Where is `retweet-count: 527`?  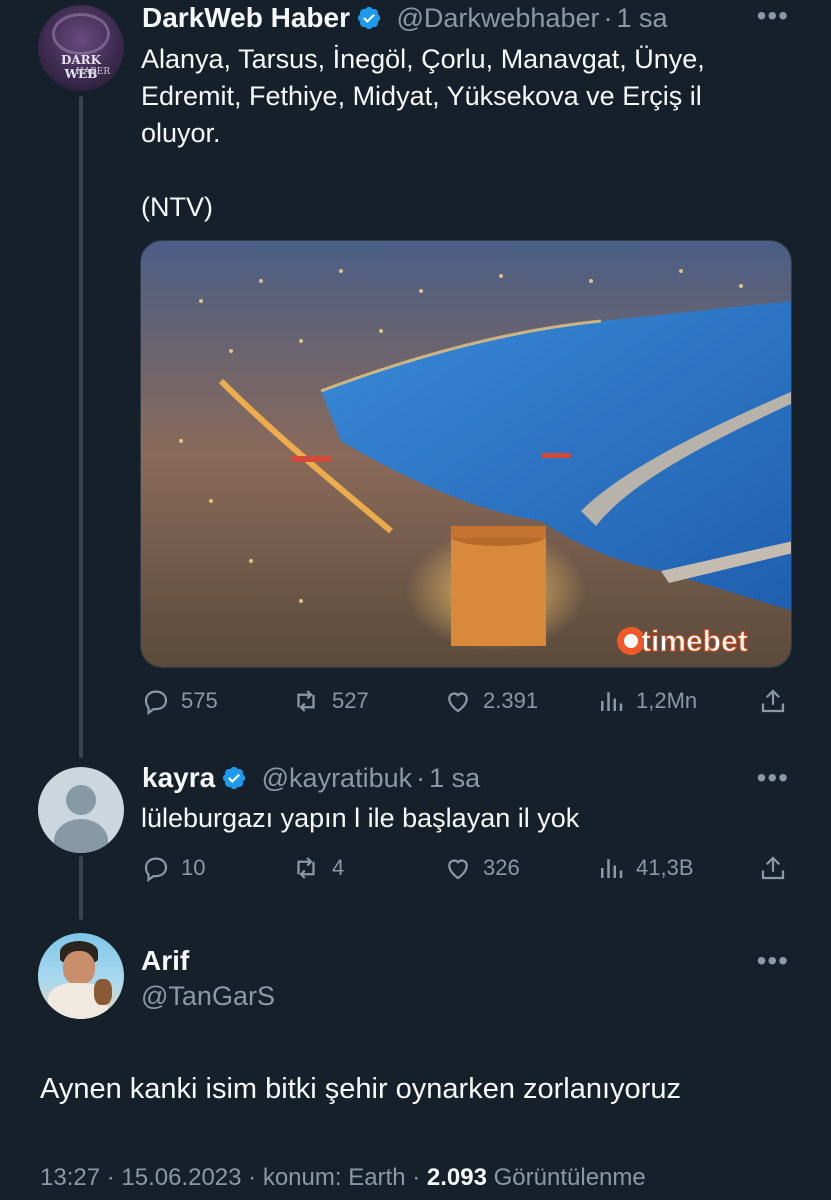 retweet-count: 527 is located at coordinates (350, 700).